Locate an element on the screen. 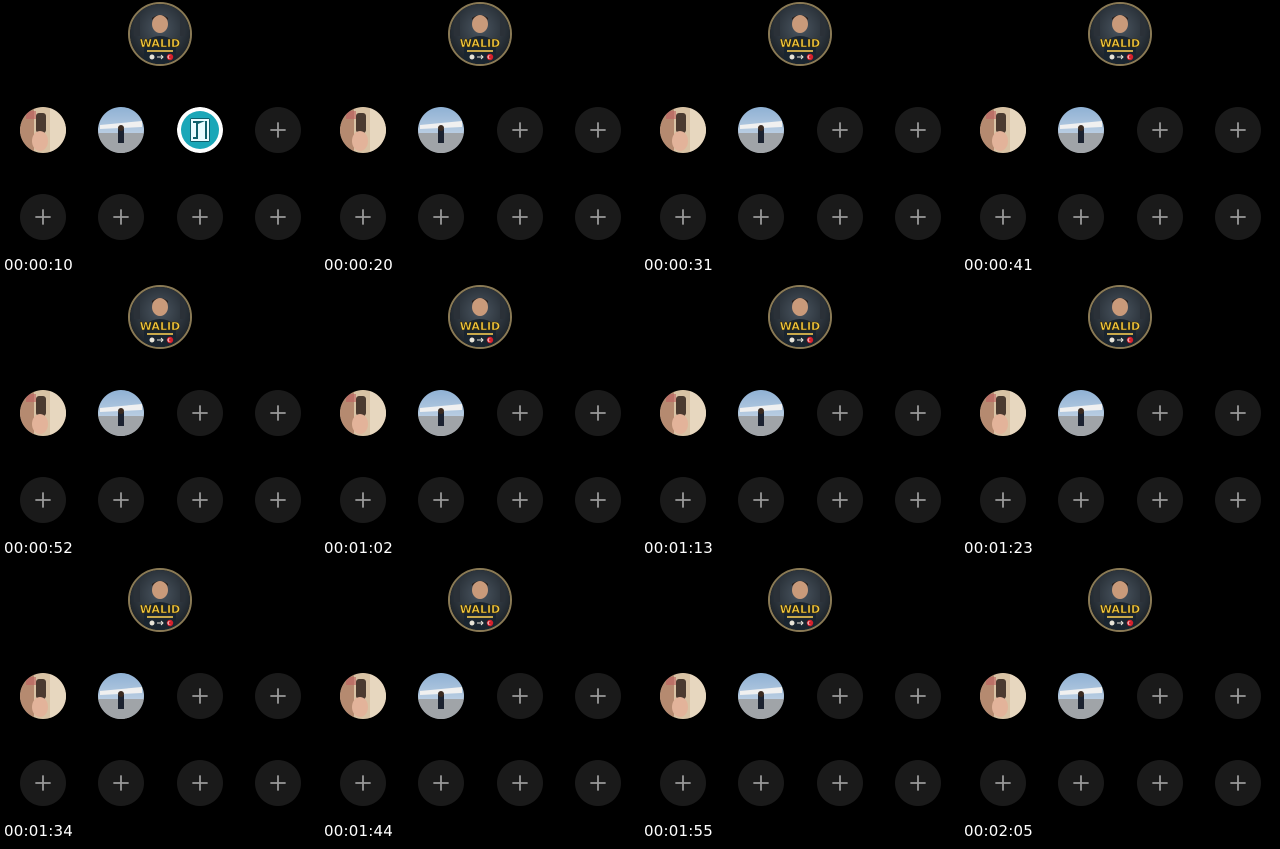  story-door-icon is located at coordinates (200, 130).